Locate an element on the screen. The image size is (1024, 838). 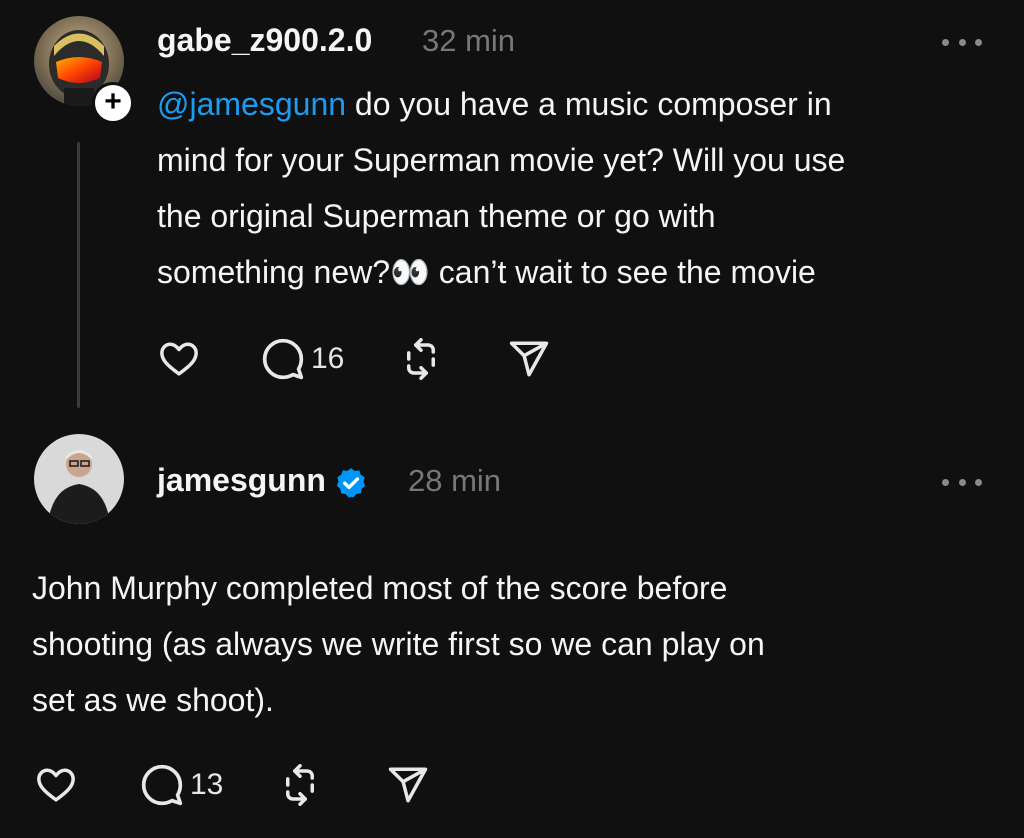
username: jamesgunn is located at coordinates (262, 481).